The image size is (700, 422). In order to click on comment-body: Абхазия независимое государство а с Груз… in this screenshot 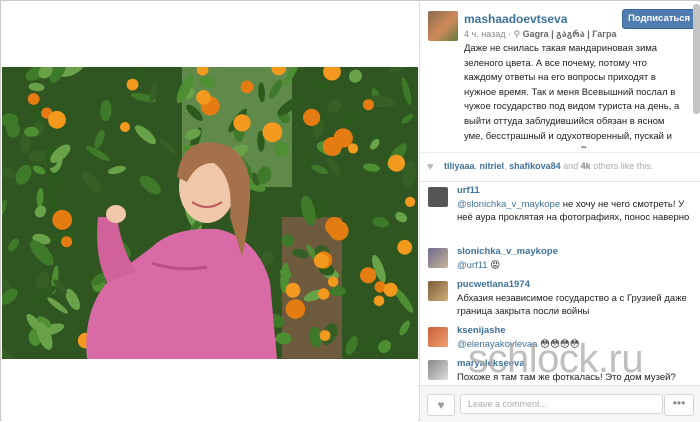, I will do `click(572, 305)`.